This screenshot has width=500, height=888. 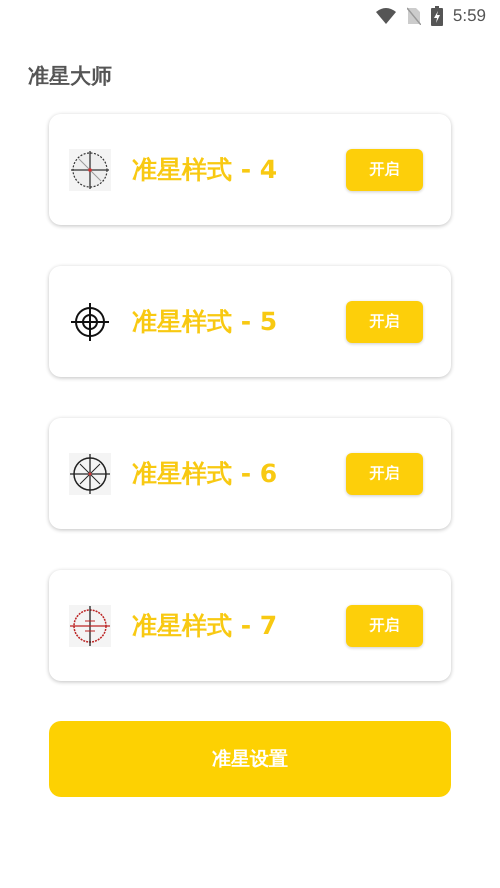 What do you see at coordinates (436, 16) in the screenshot?
I see `battery-charging-icon` at bounding box center [436, 16].